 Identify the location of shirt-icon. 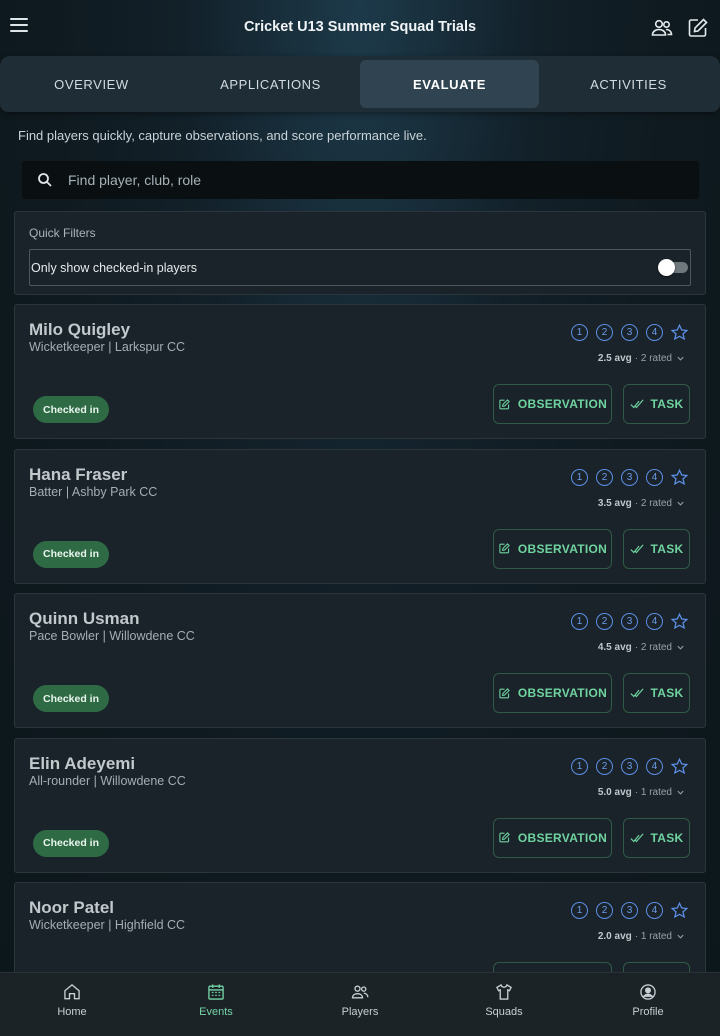
(504, 991).